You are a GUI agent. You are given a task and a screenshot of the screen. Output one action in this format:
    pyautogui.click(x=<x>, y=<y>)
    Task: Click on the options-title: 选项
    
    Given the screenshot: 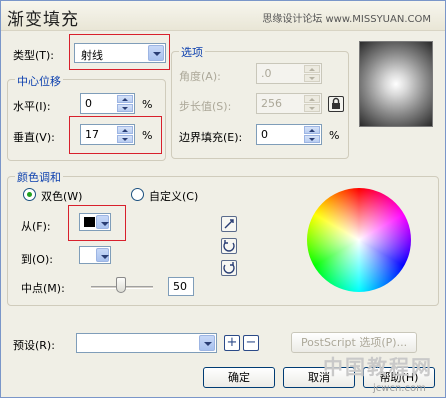 What is the action you would take?
    pyautogui.click(x=192, y=52)
    